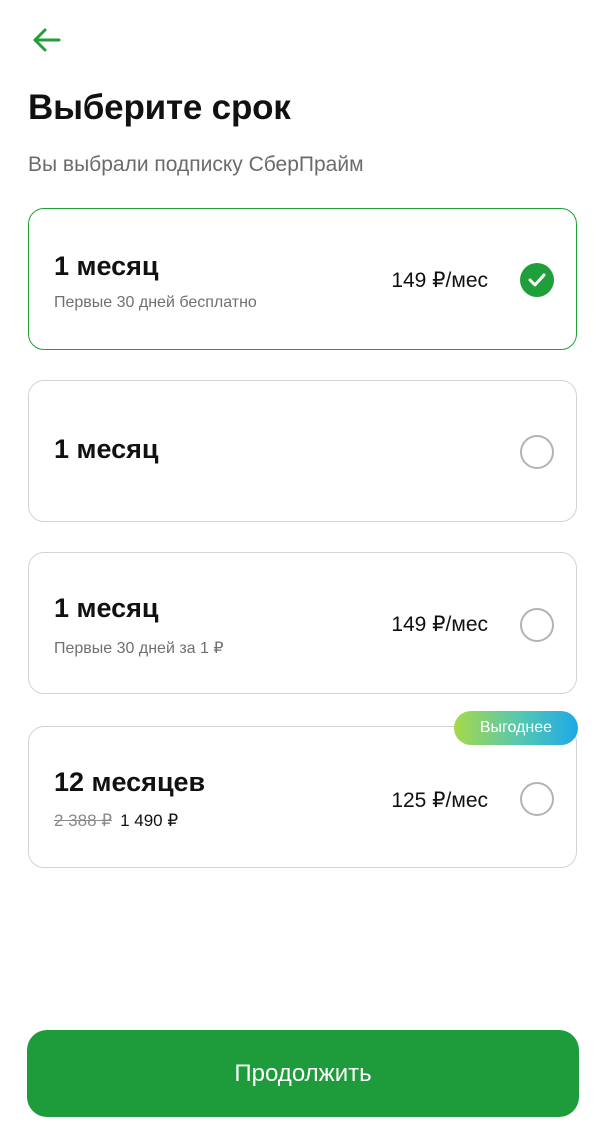 Image resolution: width=606 pixels, height=1127 pixels. Describe the element at coordinates (116, 821) in the screenshot. I see `plan-price-comparison: 2 388 ₽ 1 490 ₽` at that location.